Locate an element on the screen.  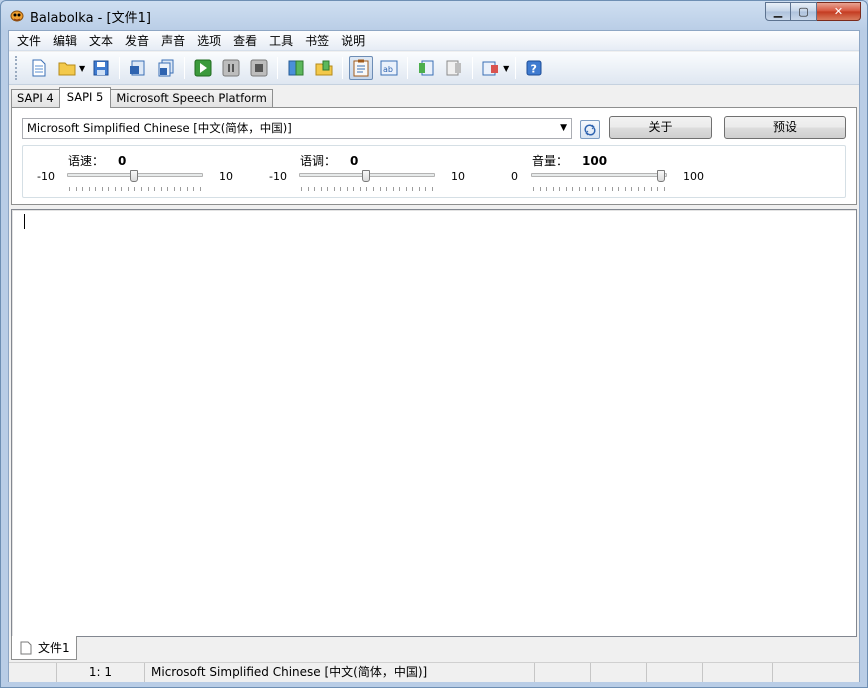
sliders-box: 语速： 0 -10 10 语调： 0 -10 10 音量： 100 0 100 is located at coordinates (434, 171).